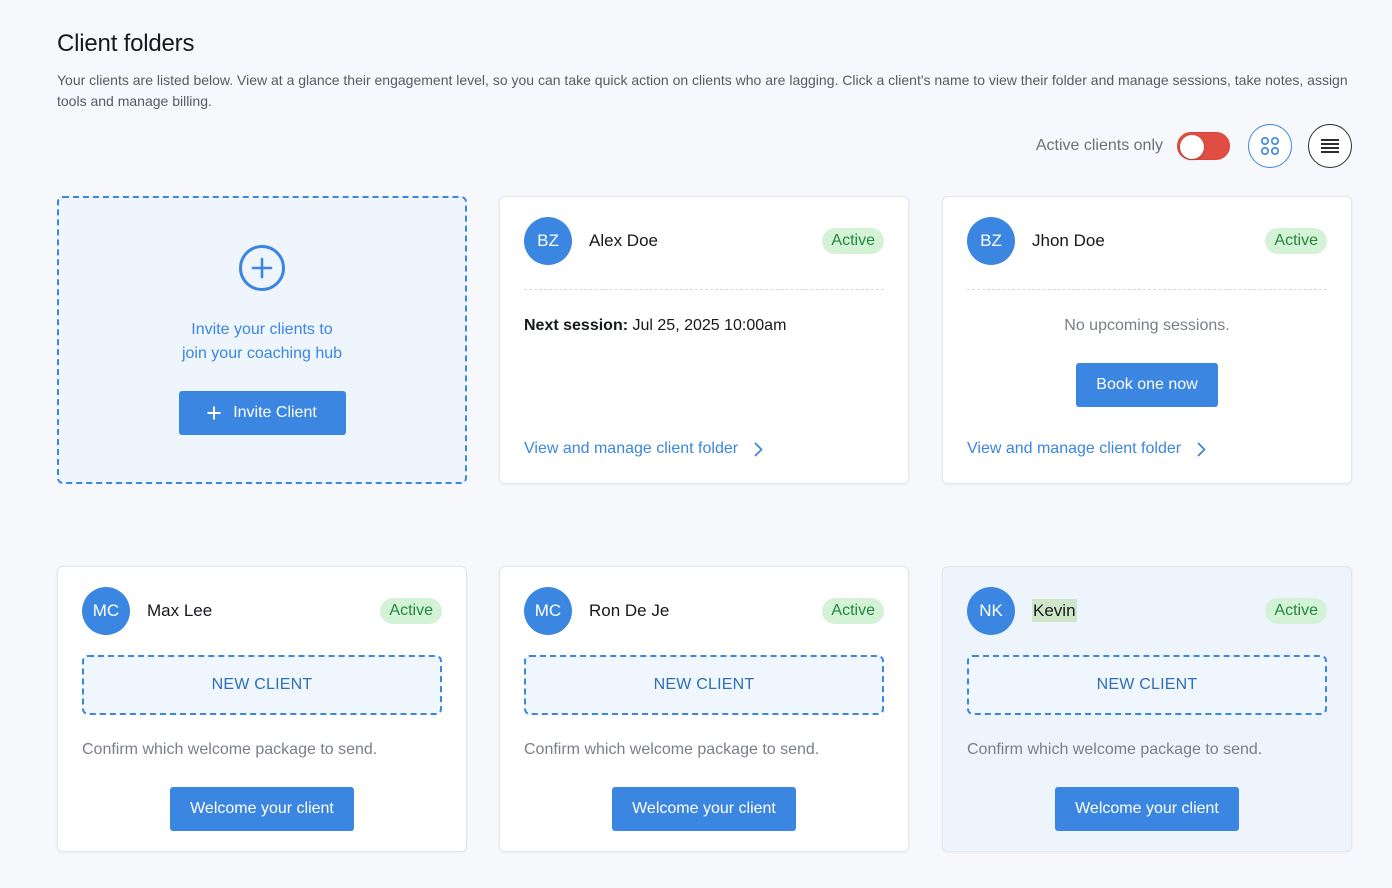 Image resolution: width=1392 pixels, height=888 pixels. I want to click on client-name: Jhon Doe, so click(1148, 241).